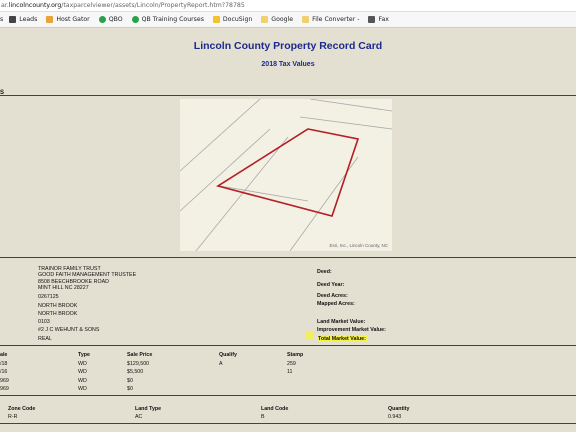 This screenshot has height=432, width=576. What do you see at coordinates (13, 417) in the screenshot?
I see `zone-code: R-R` at bounding box center [13, 417].